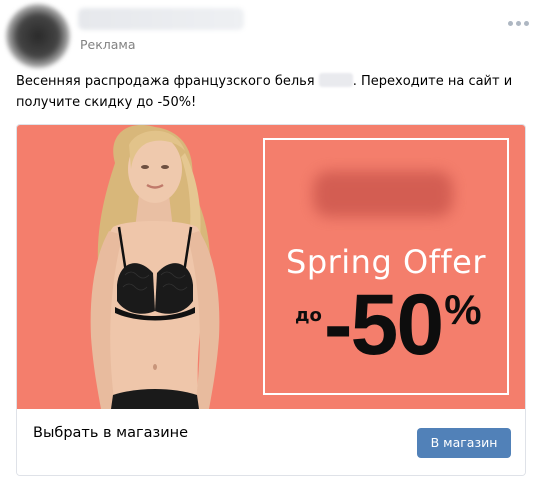 The width and height of the screenshot is (540, 488). I want to click on post-text-start: Весенняя распродажа французского белья, so click(167, 81).